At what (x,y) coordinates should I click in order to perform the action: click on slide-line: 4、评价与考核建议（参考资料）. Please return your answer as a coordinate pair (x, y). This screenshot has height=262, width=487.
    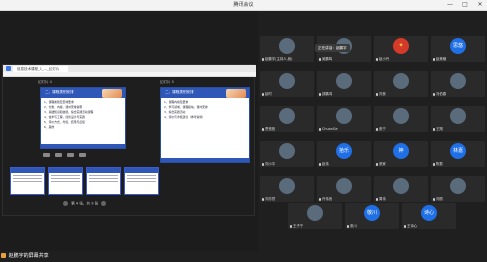
    Looking at the image, I should click on (184, 117).